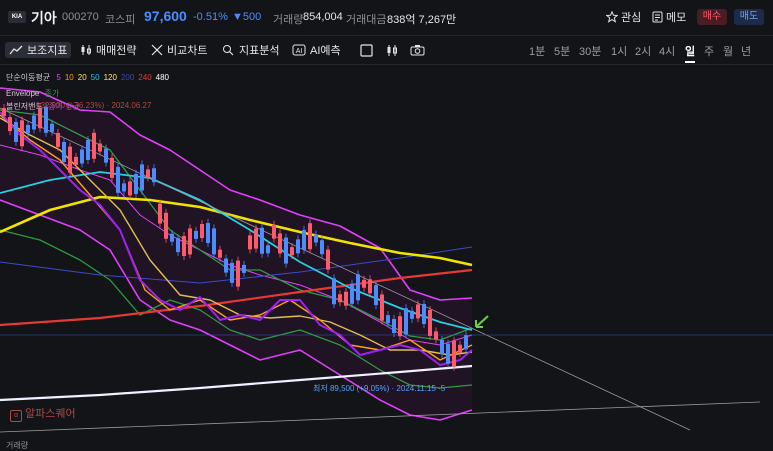 This screenshot has height=451, width=773. I want to click on watch-button: 관심, so click(623, 17).